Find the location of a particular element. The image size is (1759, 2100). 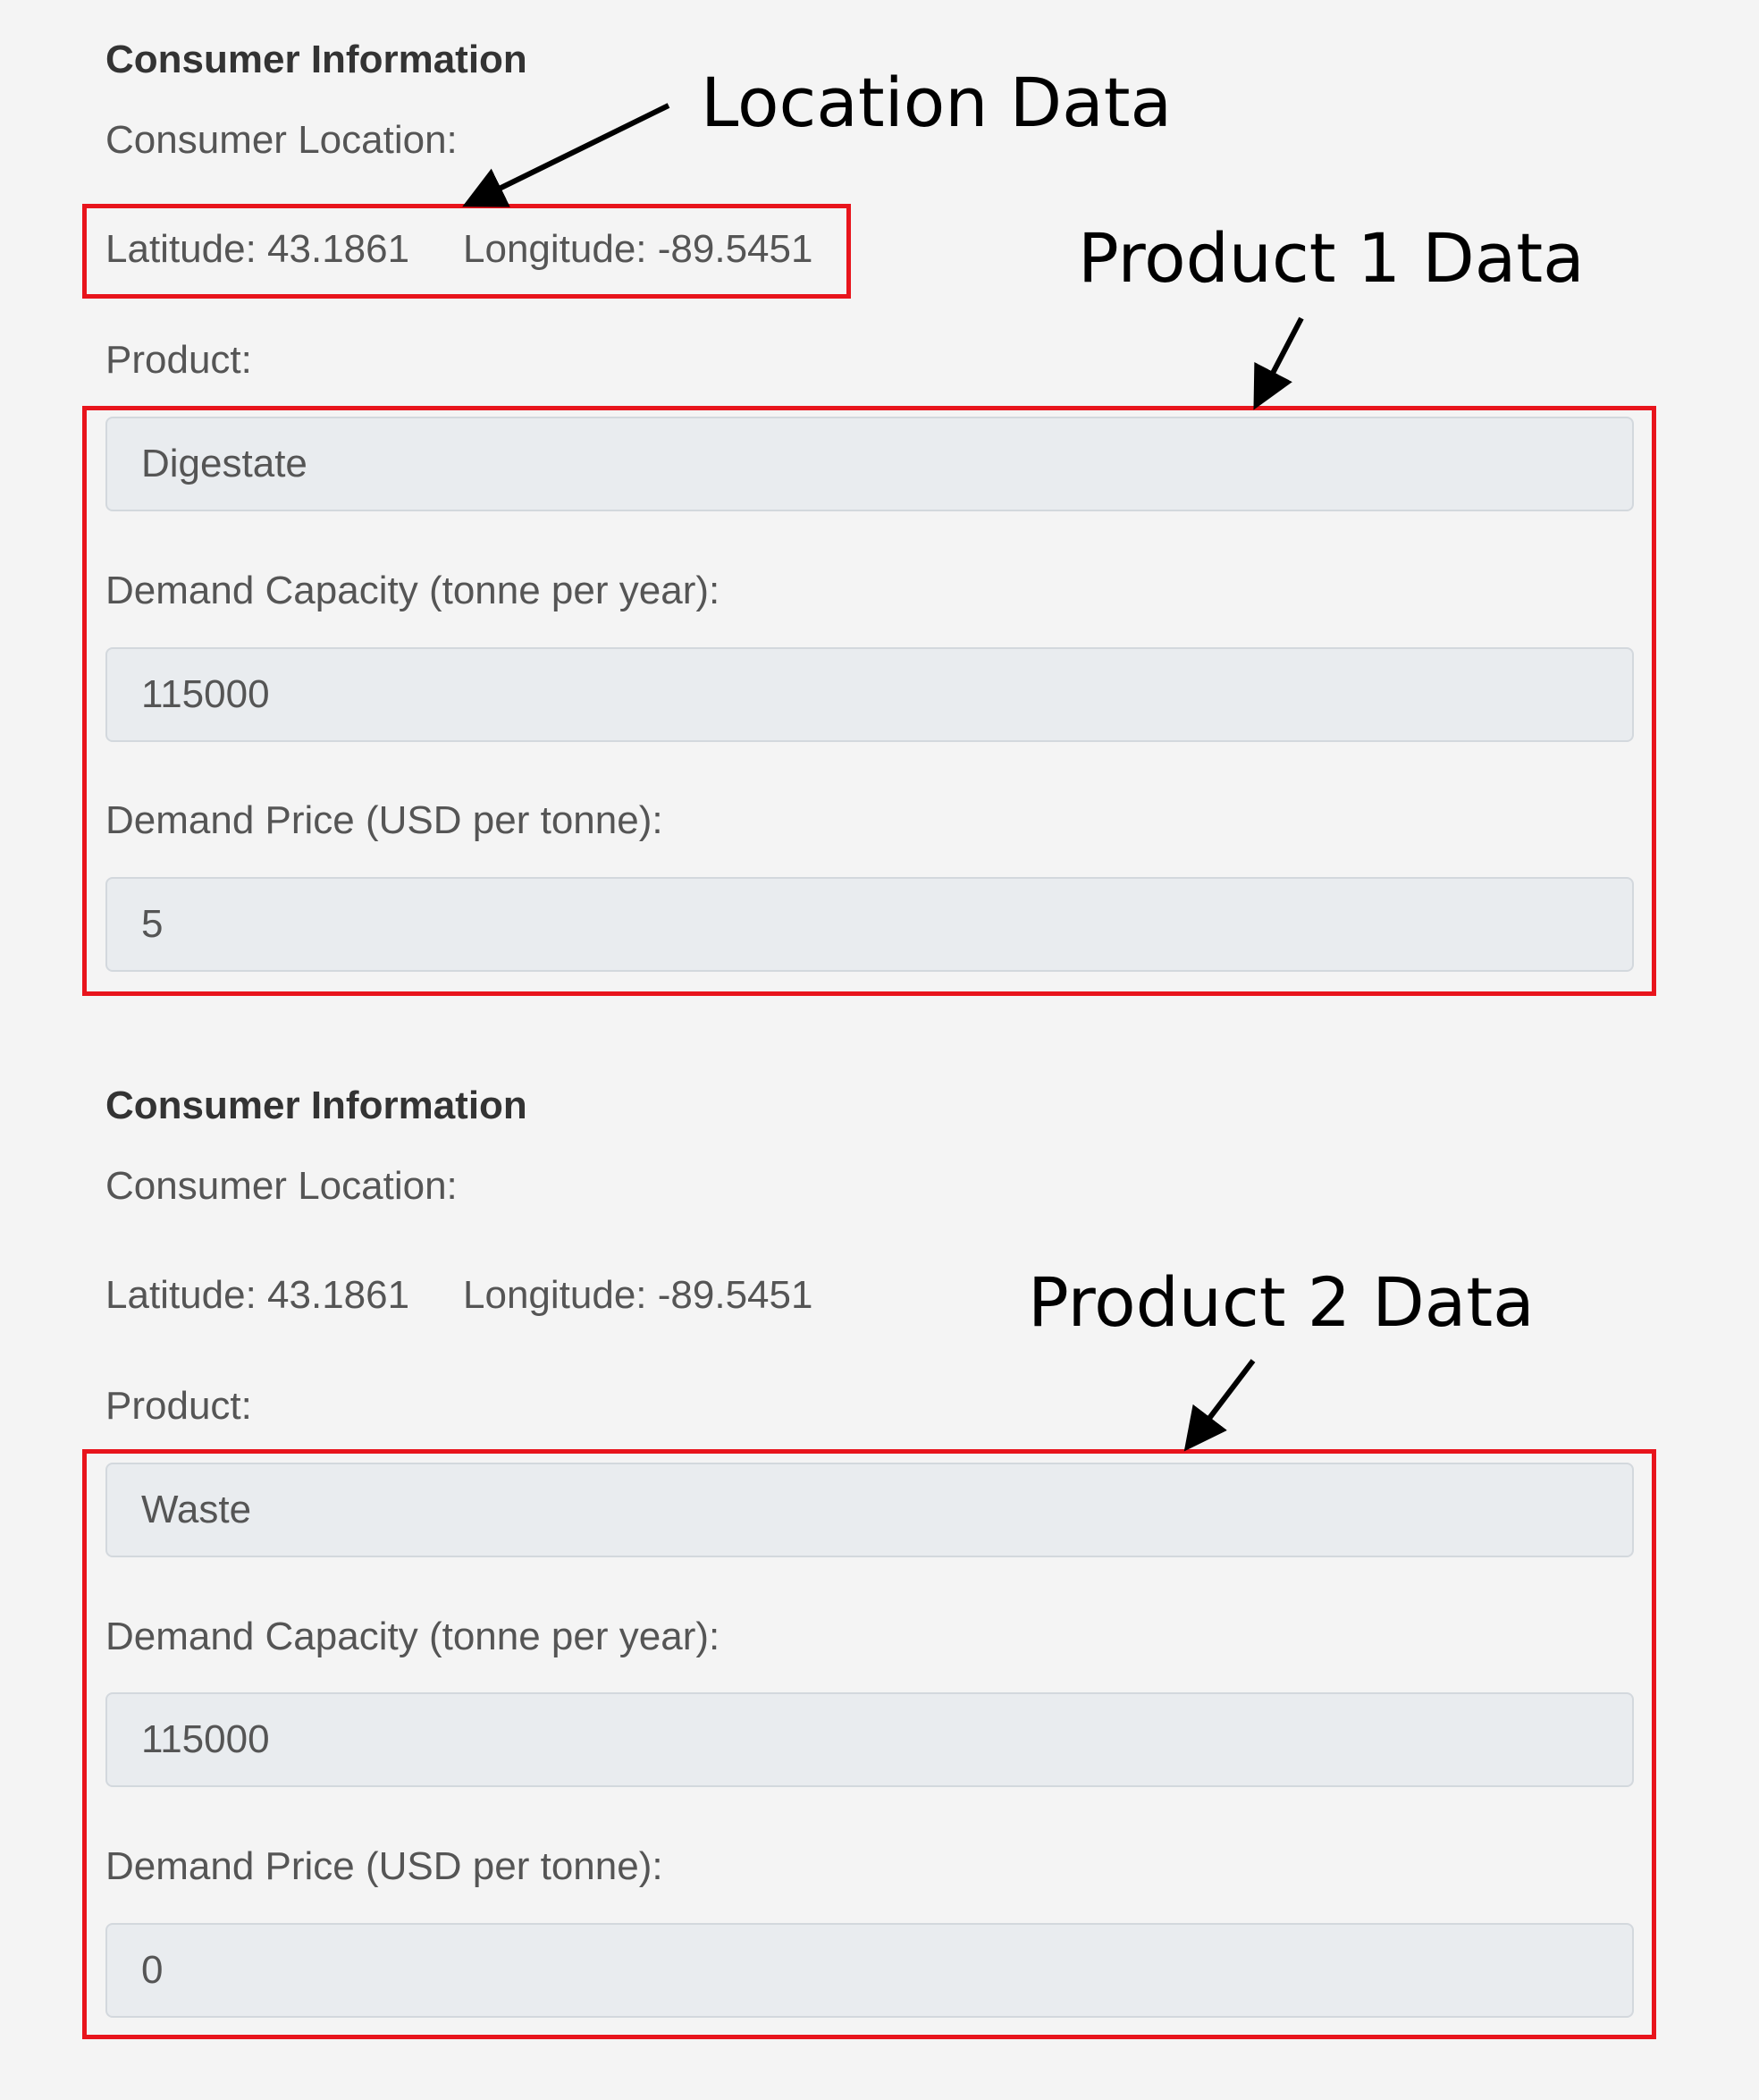

location-arrow is located at coordinates (566, 155).